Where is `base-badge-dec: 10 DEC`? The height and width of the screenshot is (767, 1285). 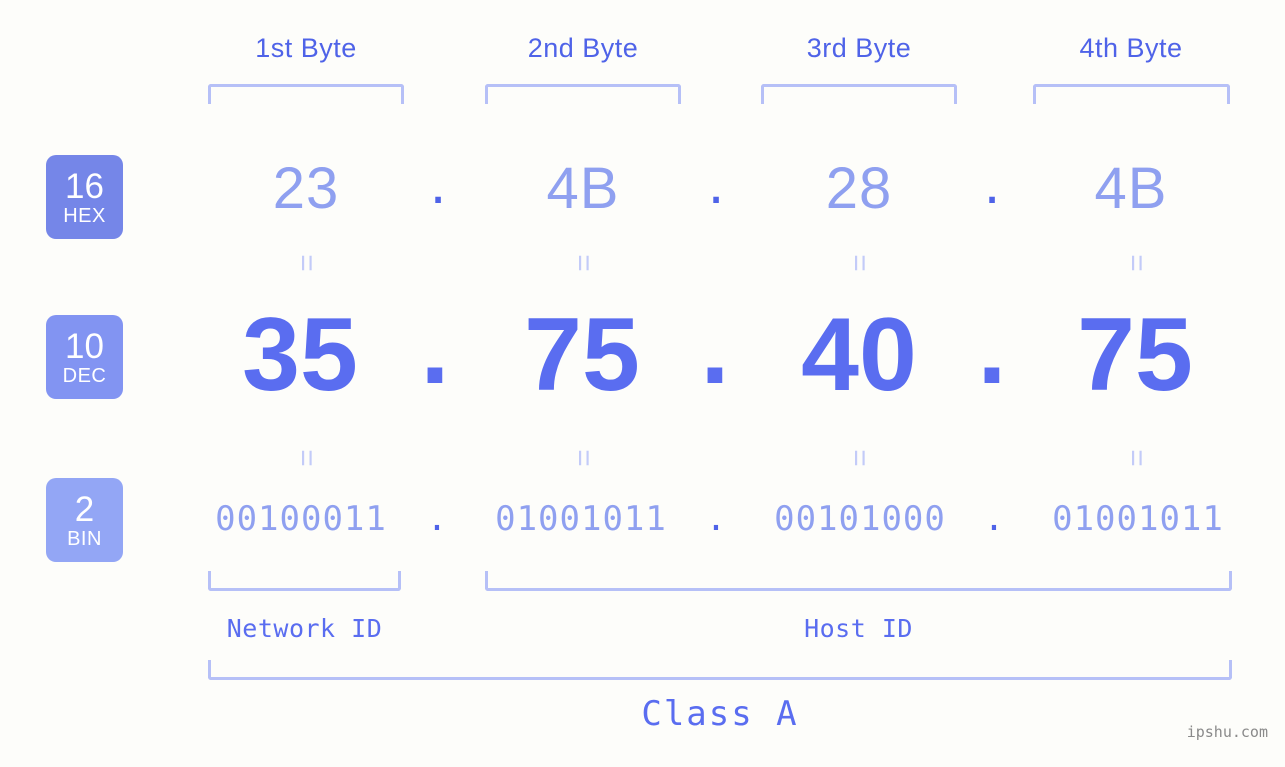
base-badge-dec: 10 DEC is located at coordinates (84, 357).